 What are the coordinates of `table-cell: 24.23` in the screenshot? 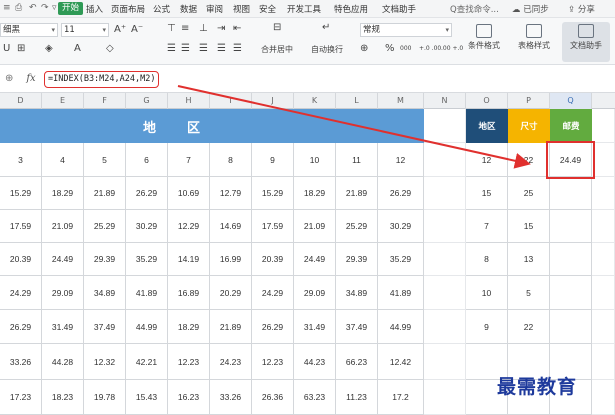 It's located at (231, 362).